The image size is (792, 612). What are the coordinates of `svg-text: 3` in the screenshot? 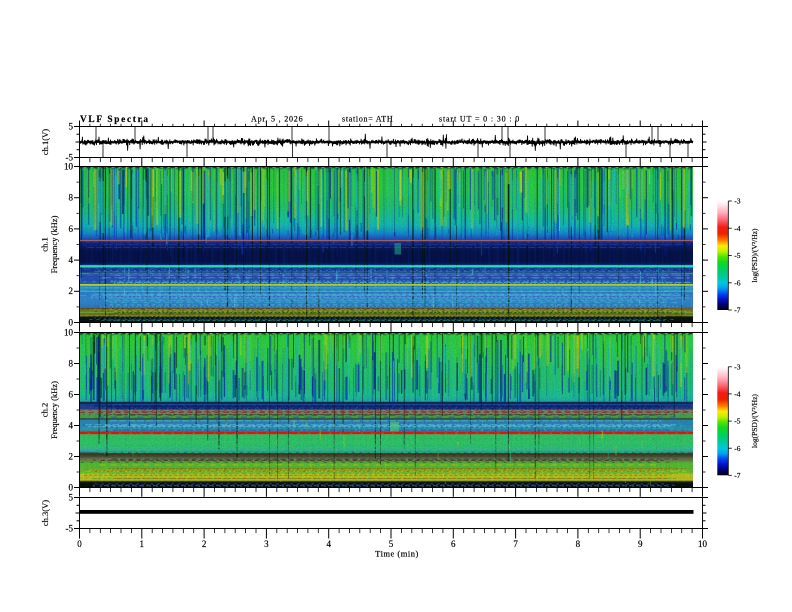 It's located at (266, 544).